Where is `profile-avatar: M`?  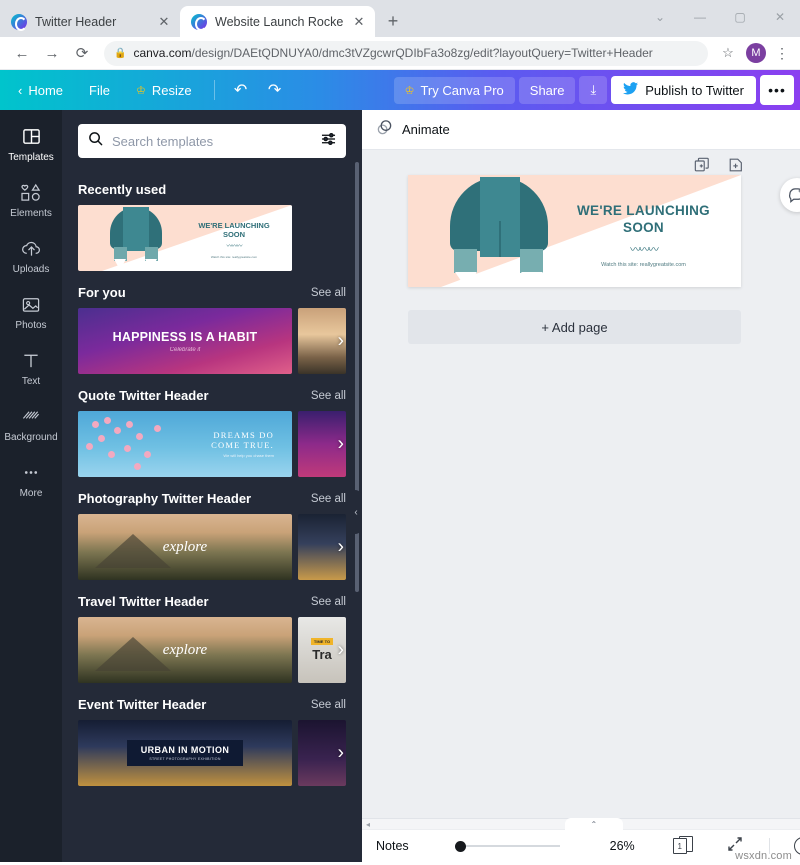
profile-avatar: M is located at coordinates (756, 53).